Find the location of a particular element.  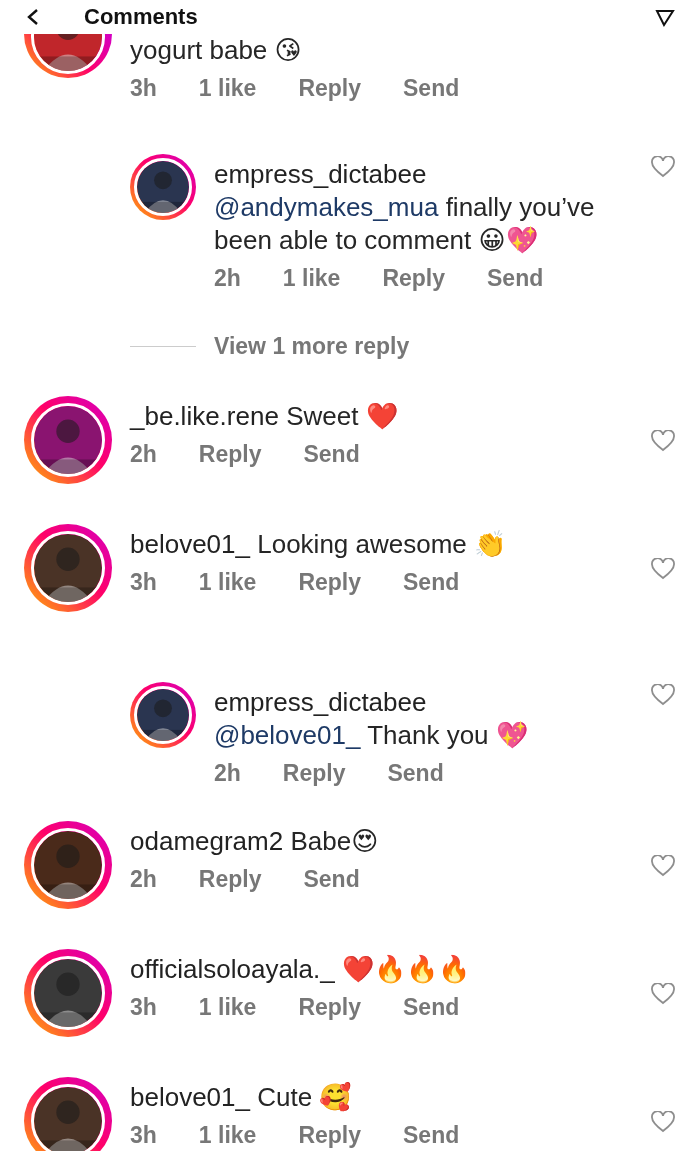

comment-text: empress_dictabee @andymakes_mua finally you’ve been able to comment 😀💖 is located at coordinates (421, 207).